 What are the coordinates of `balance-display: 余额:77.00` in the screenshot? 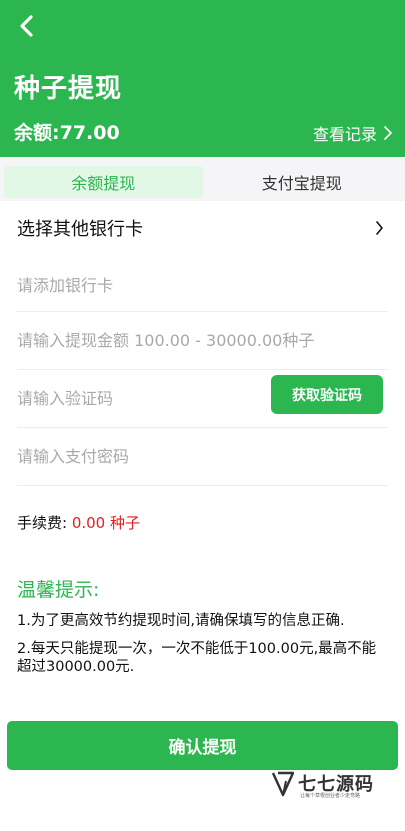 It's located at (67, 133).